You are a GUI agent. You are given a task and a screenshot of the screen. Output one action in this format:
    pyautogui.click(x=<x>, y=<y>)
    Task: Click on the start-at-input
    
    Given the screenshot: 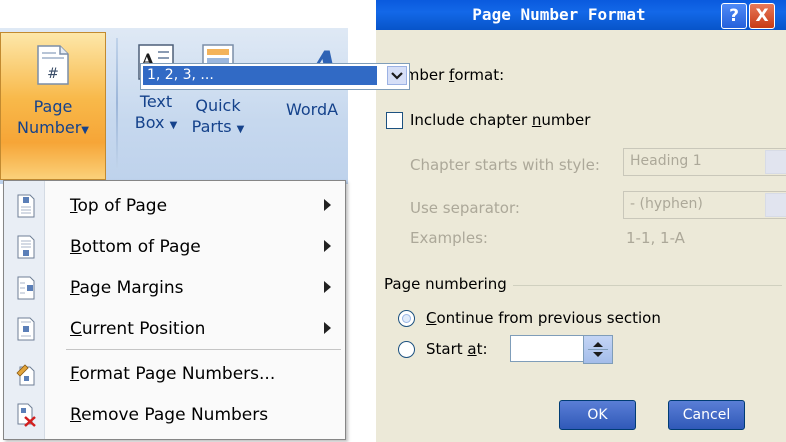 What is the action you would take?
    pyautogui.click(x=547, y=348)
    